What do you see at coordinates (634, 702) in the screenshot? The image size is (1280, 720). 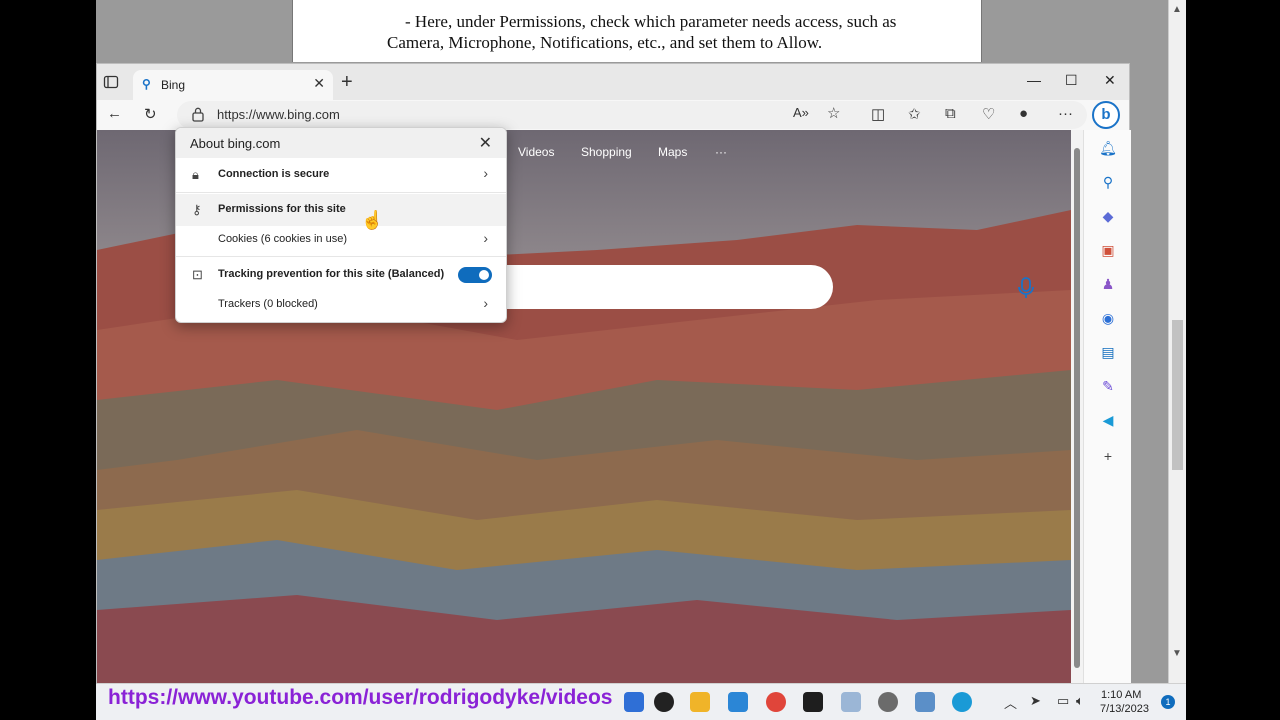 I see `file-explorer-icon` at bounding box center [634, 702].